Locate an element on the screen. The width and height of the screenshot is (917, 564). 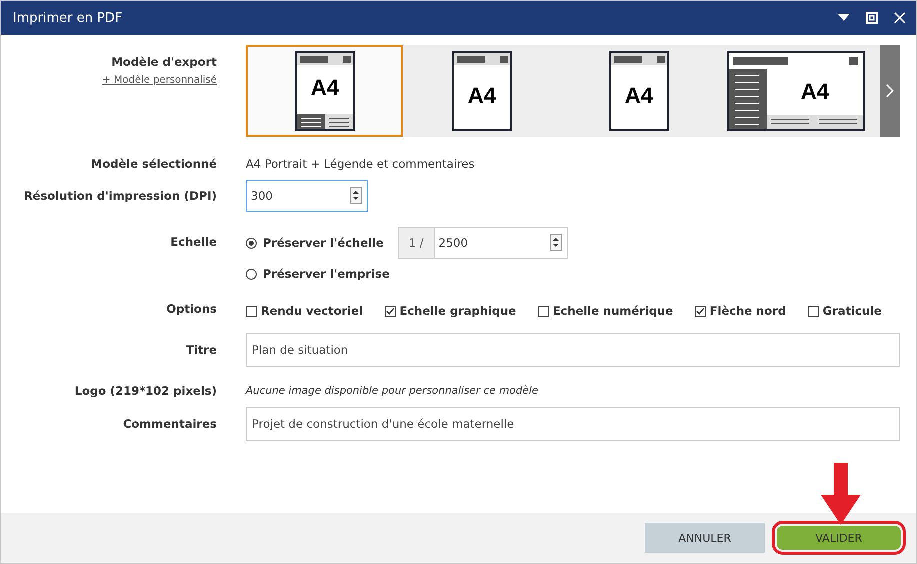
radio-label: Préserver l'échelle is located at coordinates (323, 243).